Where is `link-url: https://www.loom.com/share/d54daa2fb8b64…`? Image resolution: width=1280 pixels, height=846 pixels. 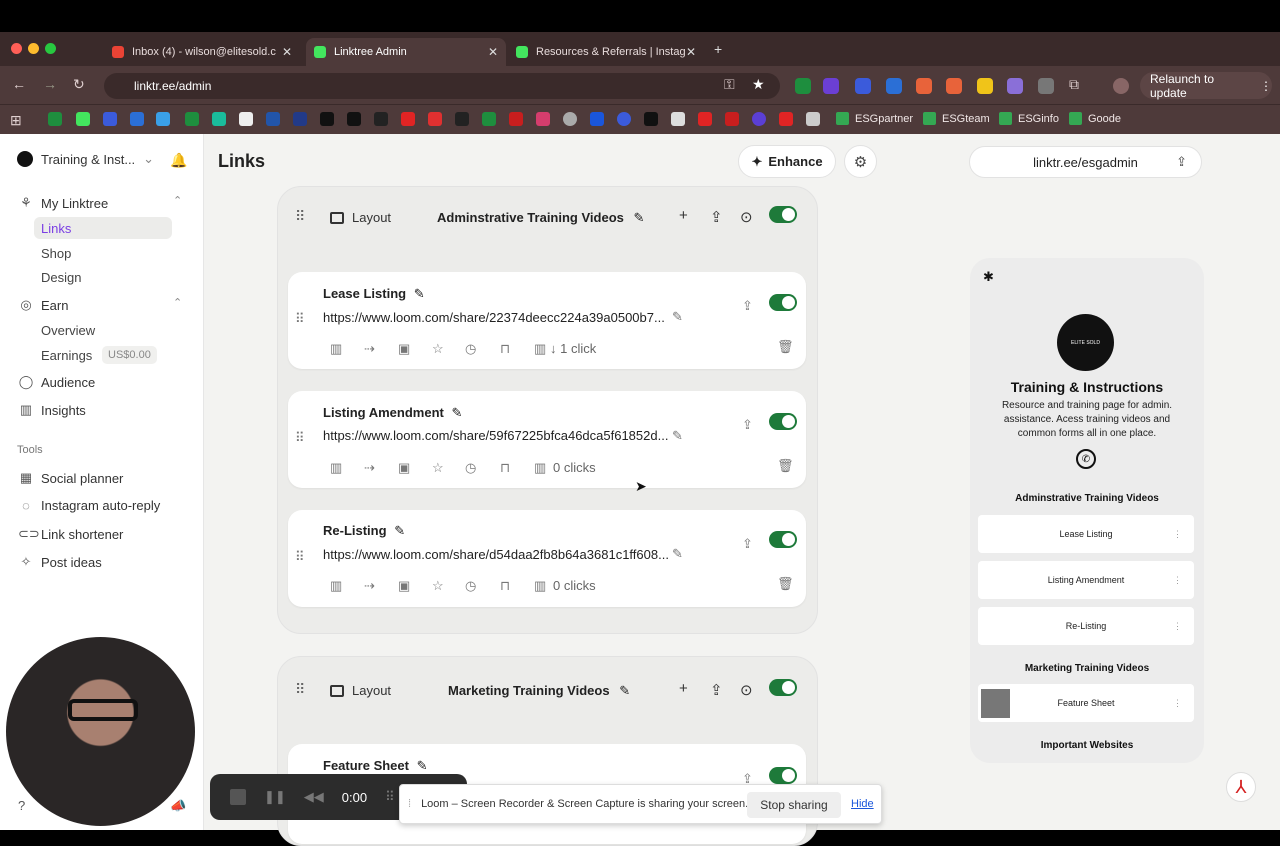
link-url: https://www.loom.com/share/d54daa2fb8b64… is located at coordinates (496, 554).